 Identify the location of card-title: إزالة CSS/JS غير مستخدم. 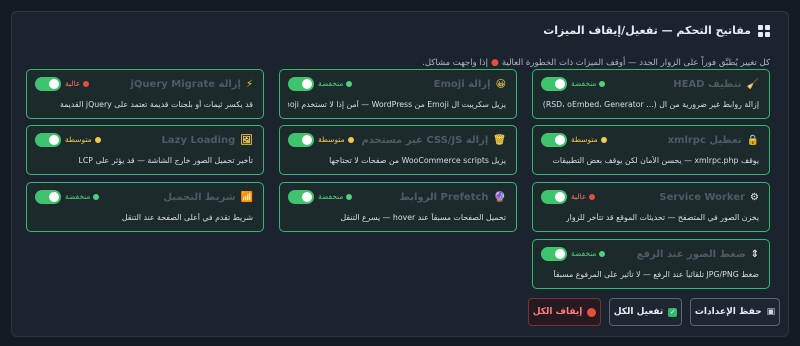
(425, 140).